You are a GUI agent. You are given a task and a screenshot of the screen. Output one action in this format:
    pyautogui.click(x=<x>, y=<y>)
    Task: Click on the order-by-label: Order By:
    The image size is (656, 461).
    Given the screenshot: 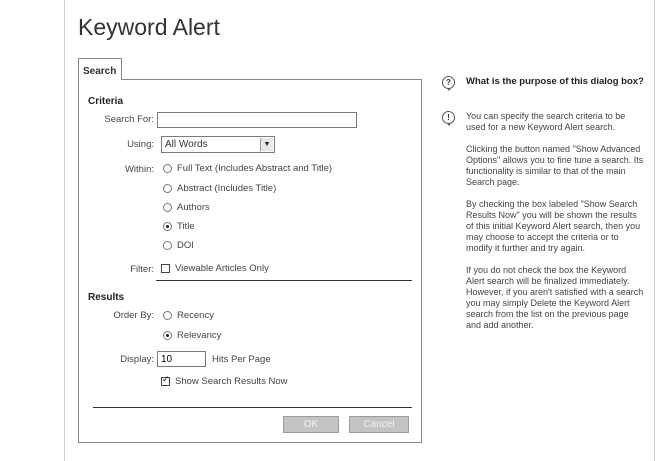 What is the action you would take?
    pyautogui.click(x=133, y=315)
    